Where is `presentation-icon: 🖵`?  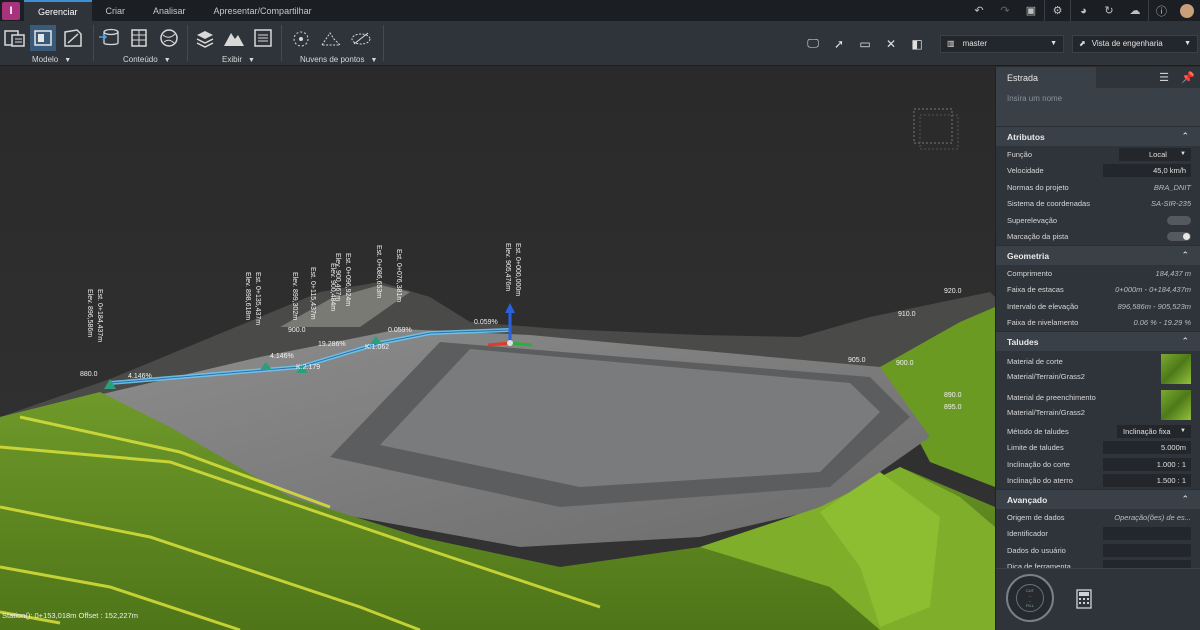 presentation-icon: 🖵 is located at coordinates (813, 44).